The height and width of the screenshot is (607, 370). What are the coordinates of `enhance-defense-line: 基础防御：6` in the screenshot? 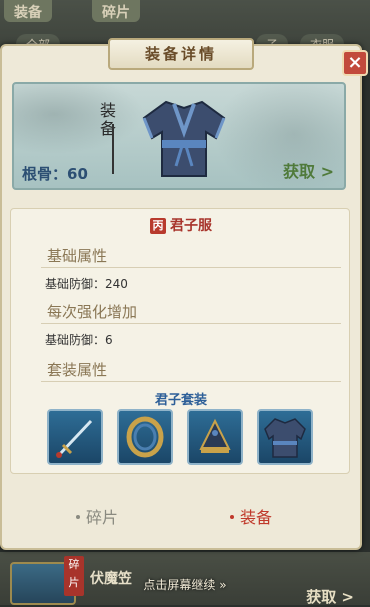 It's located at (79, 339).